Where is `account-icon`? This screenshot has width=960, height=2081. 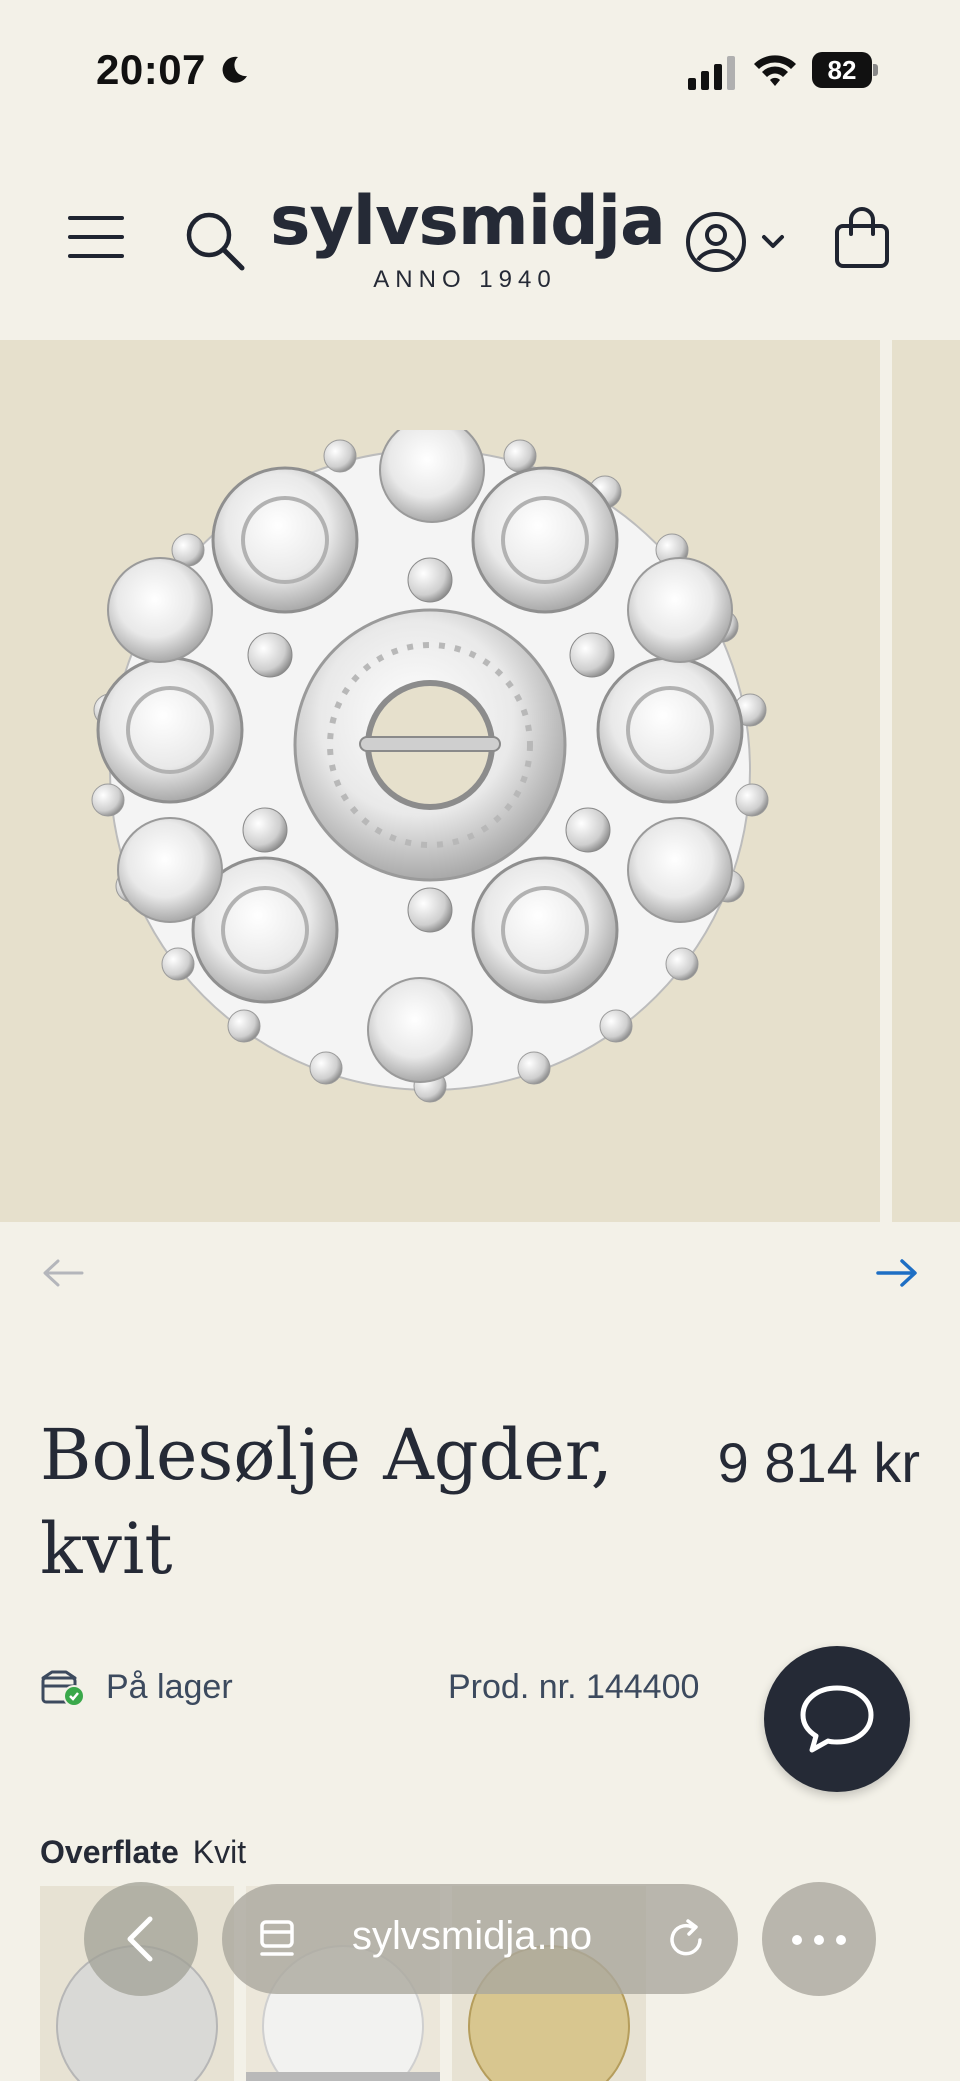 account-icon is located at coordinates (716, 242).